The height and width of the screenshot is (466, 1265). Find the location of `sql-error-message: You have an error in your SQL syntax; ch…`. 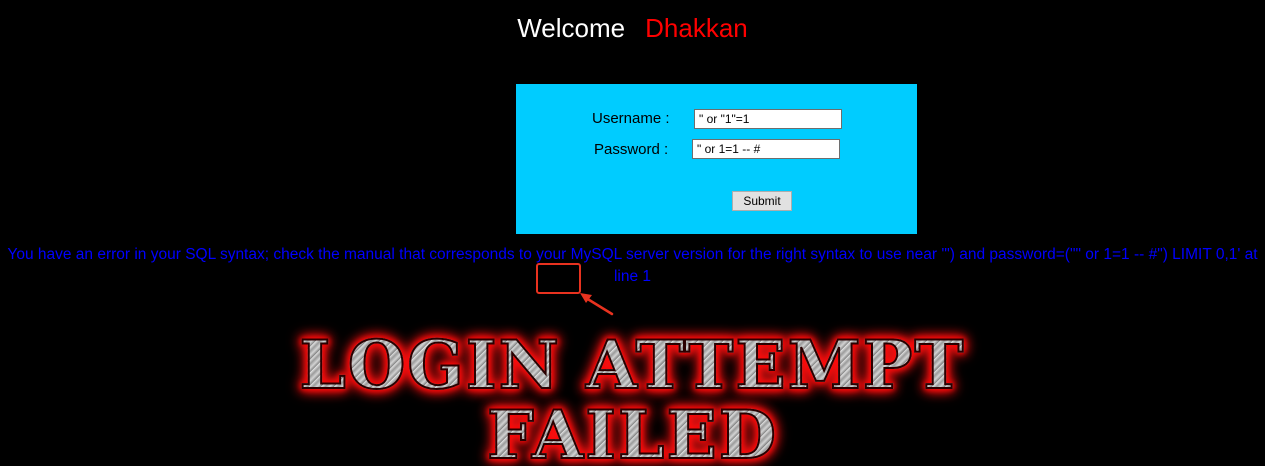

sql-error-message: You have an error in your SQL syntax; ch… is located at coordinates (632, 265).